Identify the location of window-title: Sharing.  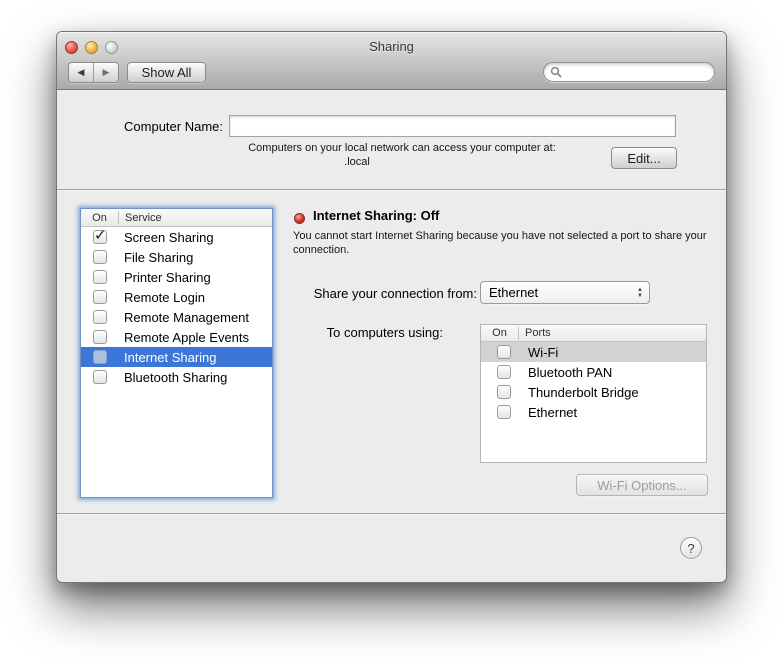
(391, 46).